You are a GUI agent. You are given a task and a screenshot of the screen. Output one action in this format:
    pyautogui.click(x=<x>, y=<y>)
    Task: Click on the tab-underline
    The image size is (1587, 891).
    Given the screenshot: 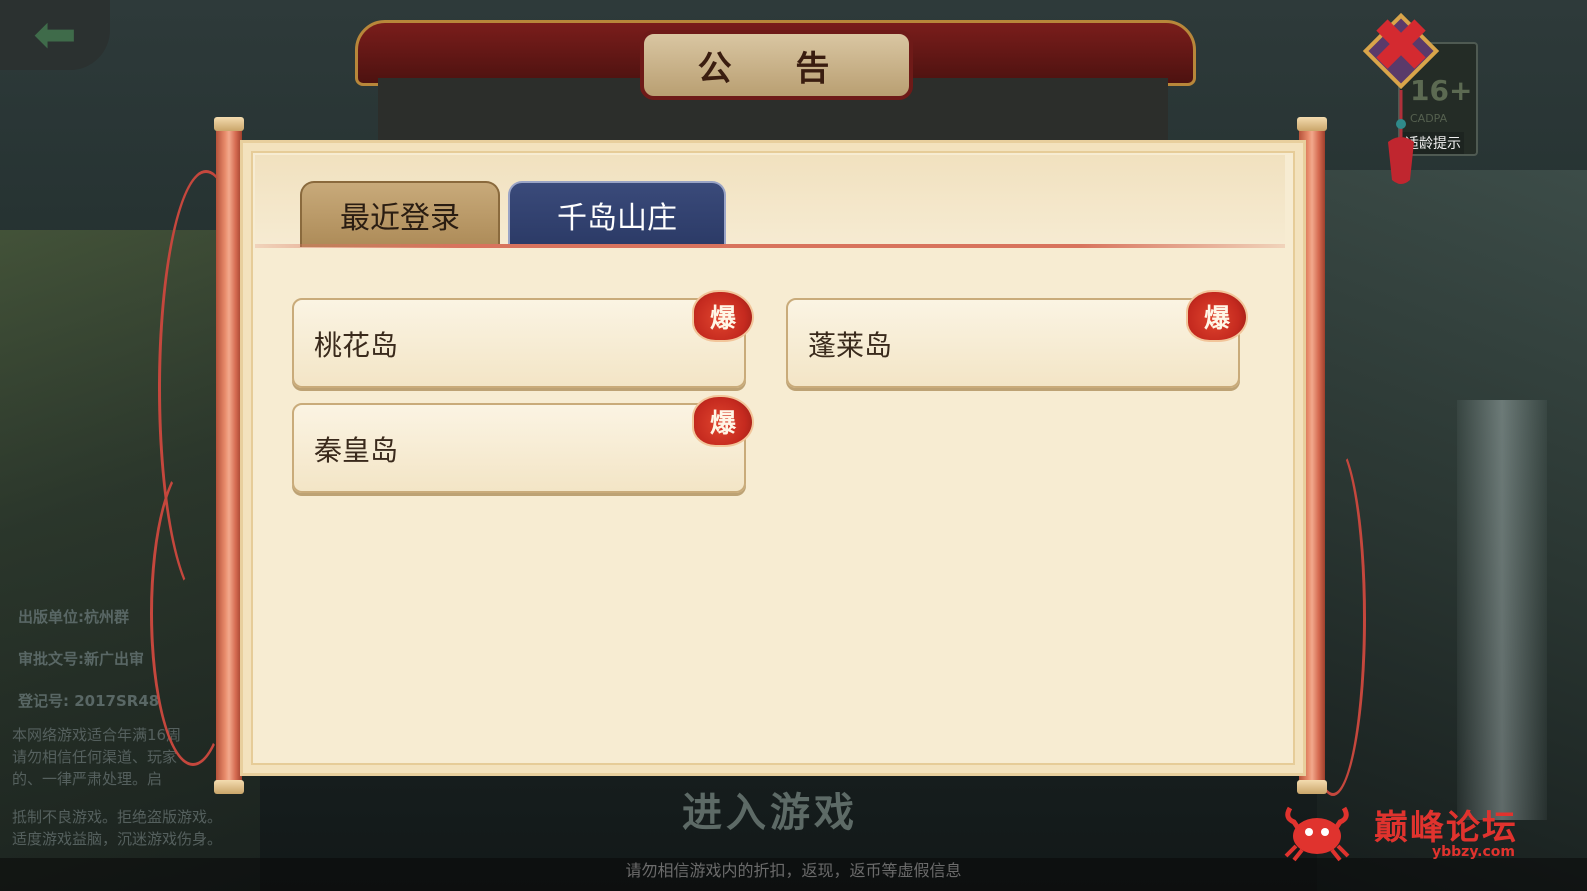 What is the action you would take?
    pyautogui.click(x=770, y=246)
    